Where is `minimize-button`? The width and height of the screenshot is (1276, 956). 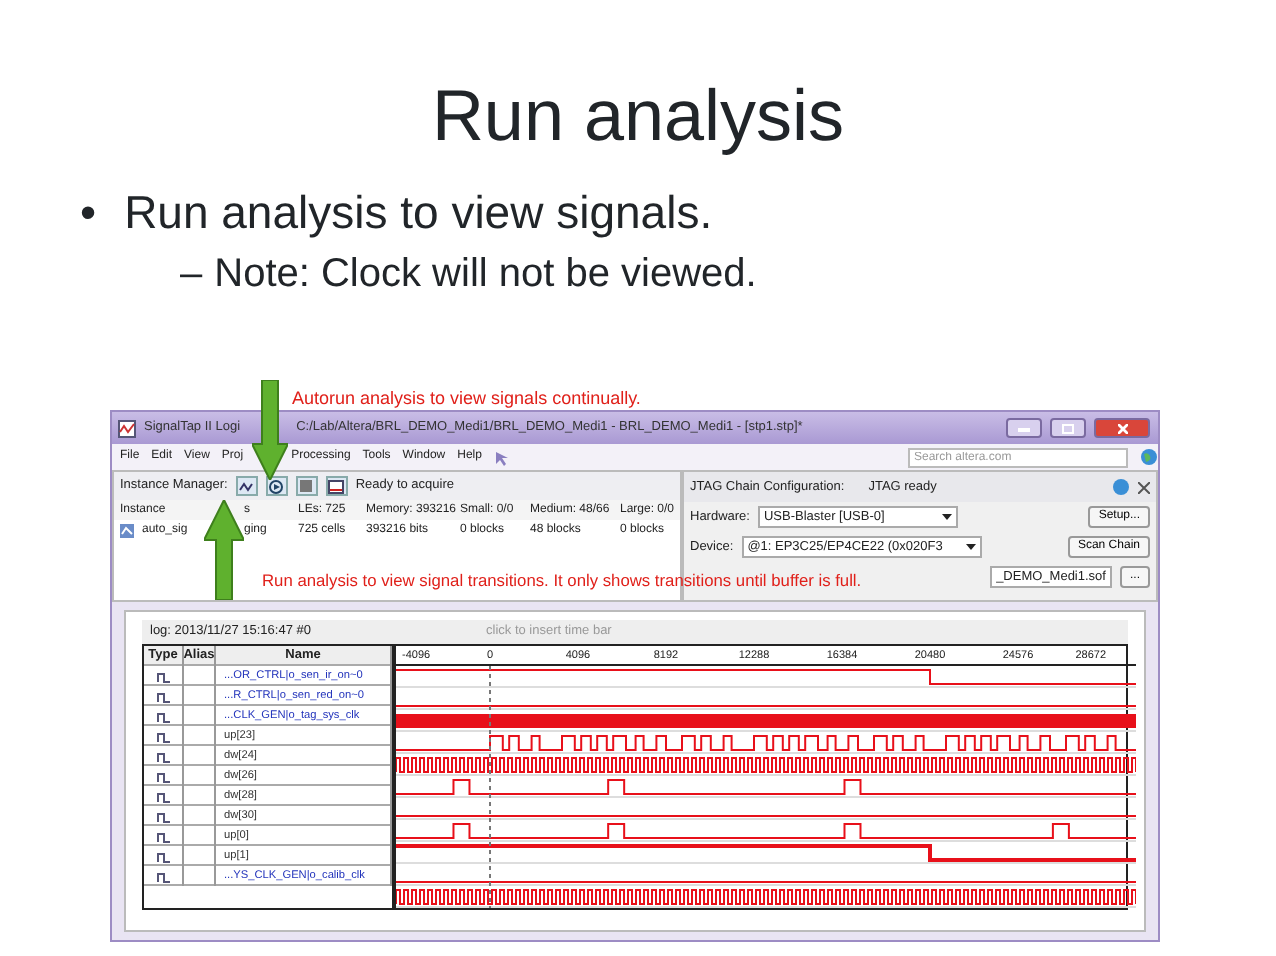 minimize-button is located at coordinates (1024, 428).